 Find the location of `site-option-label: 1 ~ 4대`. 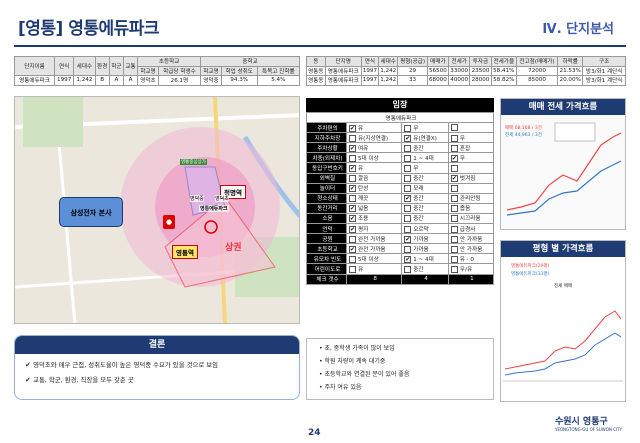

site-option-label: 1 ~ 4대 is located at coordinates (423, 259).